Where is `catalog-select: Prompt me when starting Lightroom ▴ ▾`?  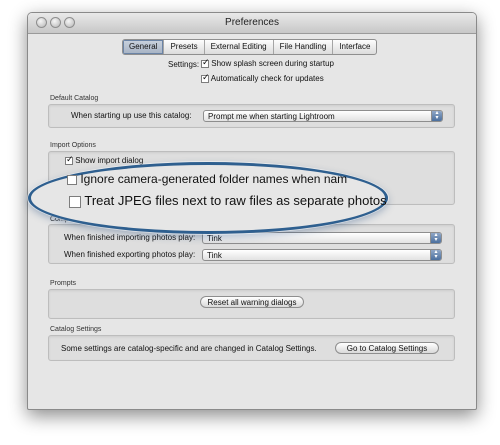 catalog-select: Prompt me when starting Lightroom ▴ ▾ is located at coordinates (323, 116).